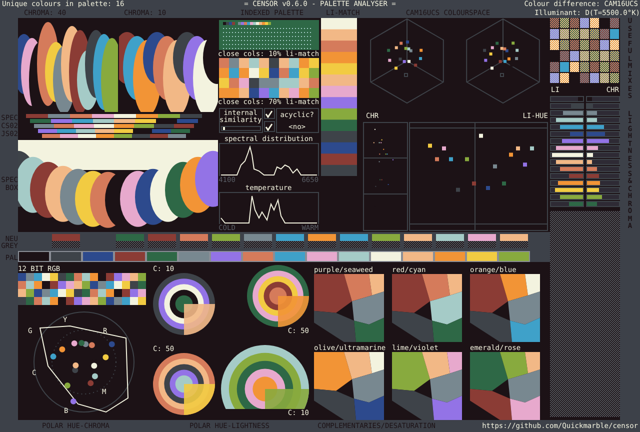 The image size is (640, 432). Describe the element at coordinates (223, 128) in the screenshot. I see `slider-thumb` at that location.